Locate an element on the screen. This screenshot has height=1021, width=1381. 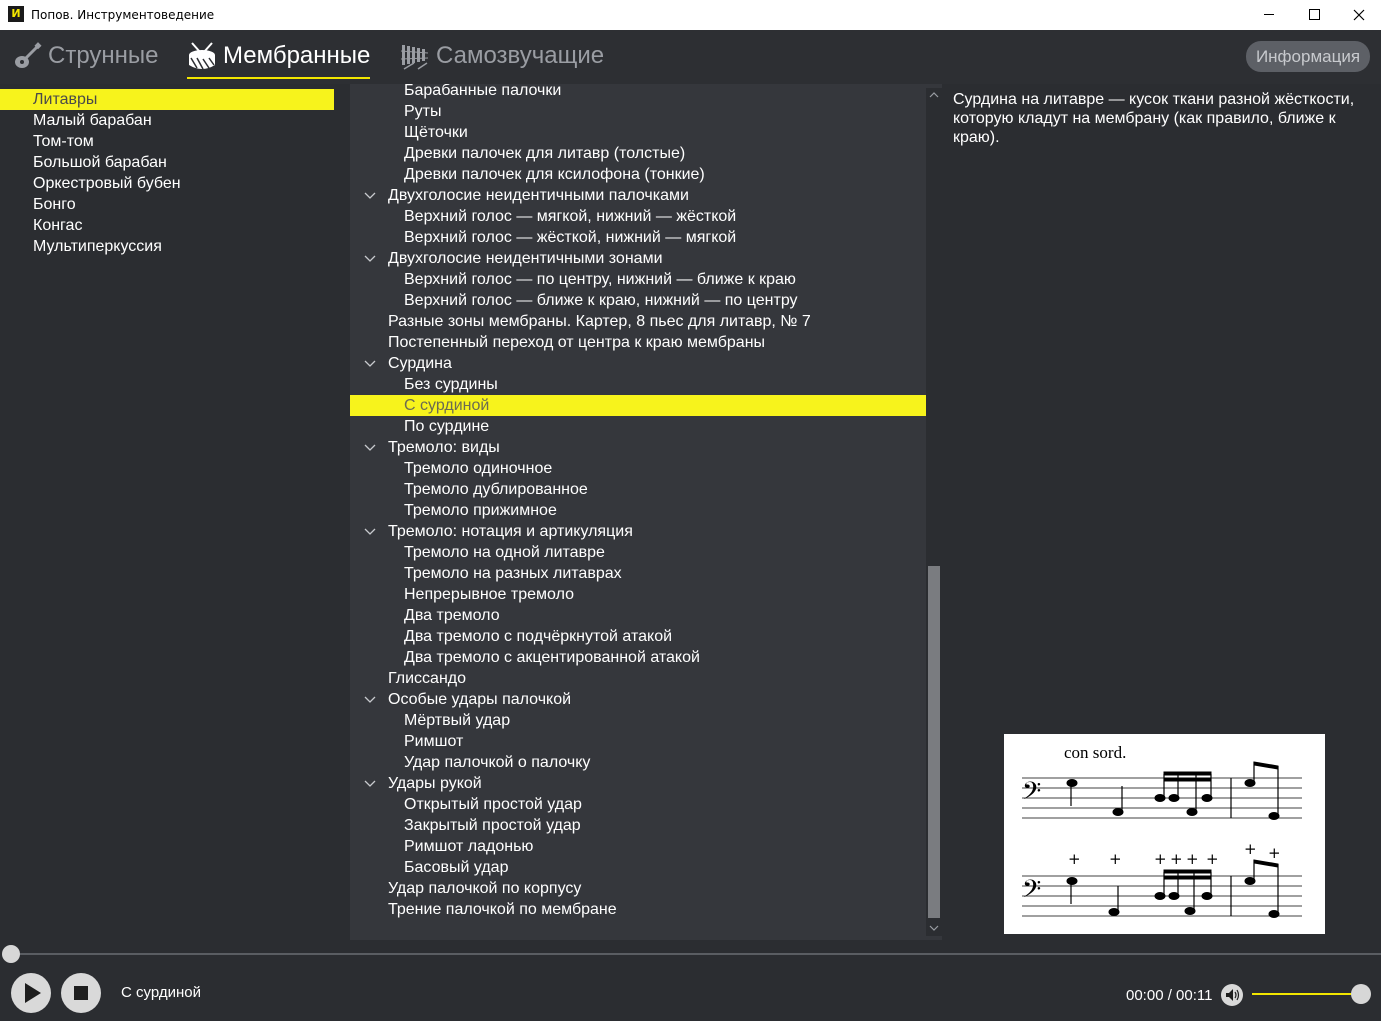
scroll-up-icon is located at coordinates (934, 95).